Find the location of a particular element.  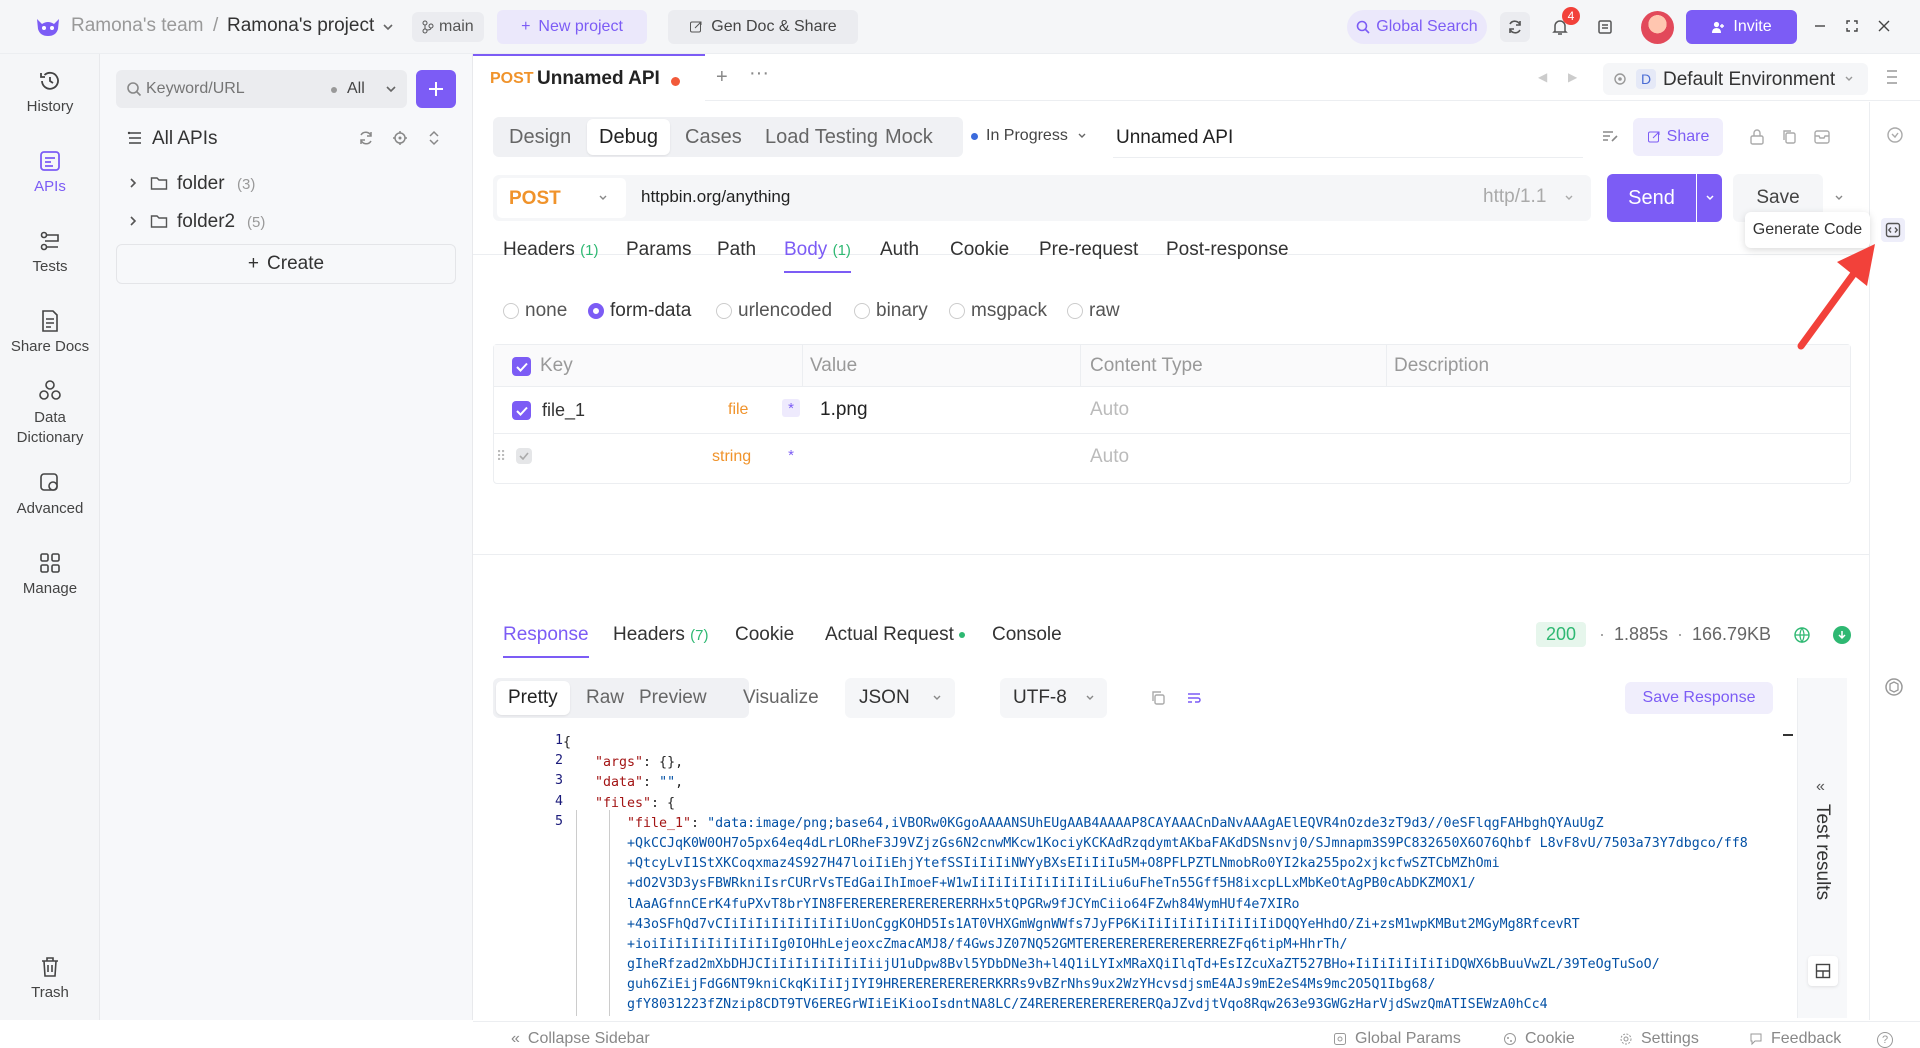

response-tab-actual-request: Actual Request is located at coordinates (895, 635).